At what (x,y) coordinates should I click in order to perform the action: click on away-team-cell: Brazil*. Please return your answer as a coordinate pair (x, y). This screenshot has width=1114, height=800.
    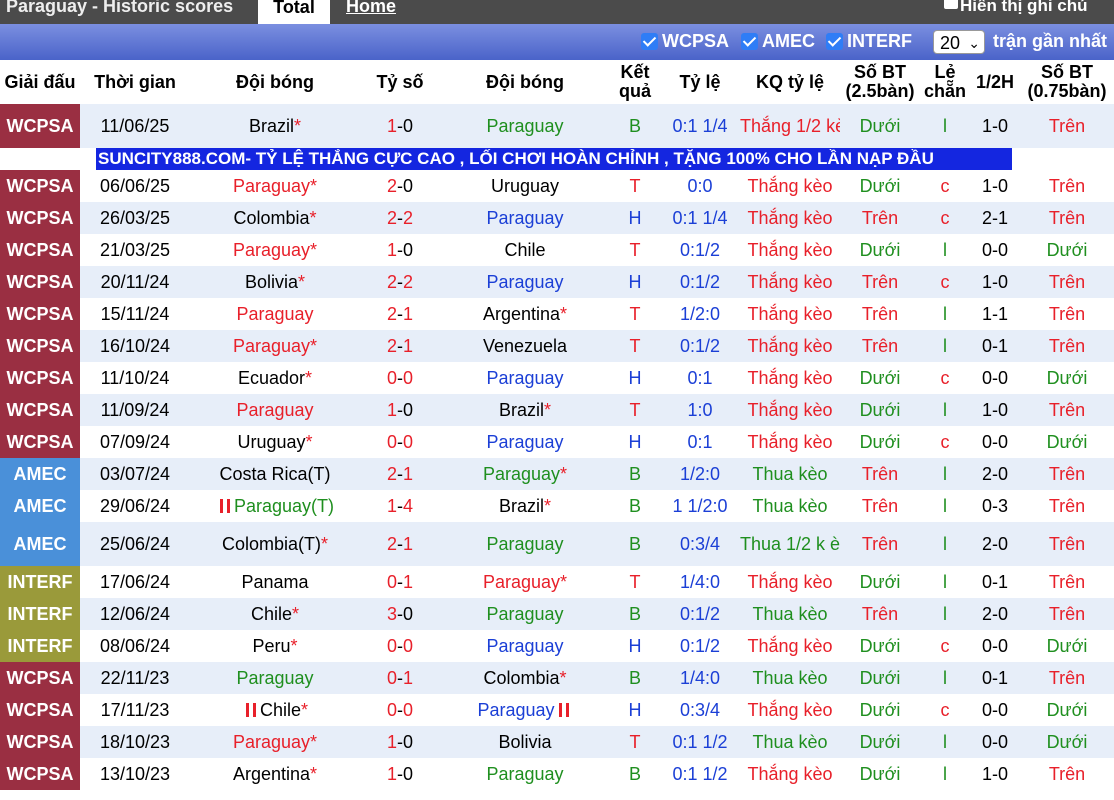
    Looking at the image, I should click on (525, 410).